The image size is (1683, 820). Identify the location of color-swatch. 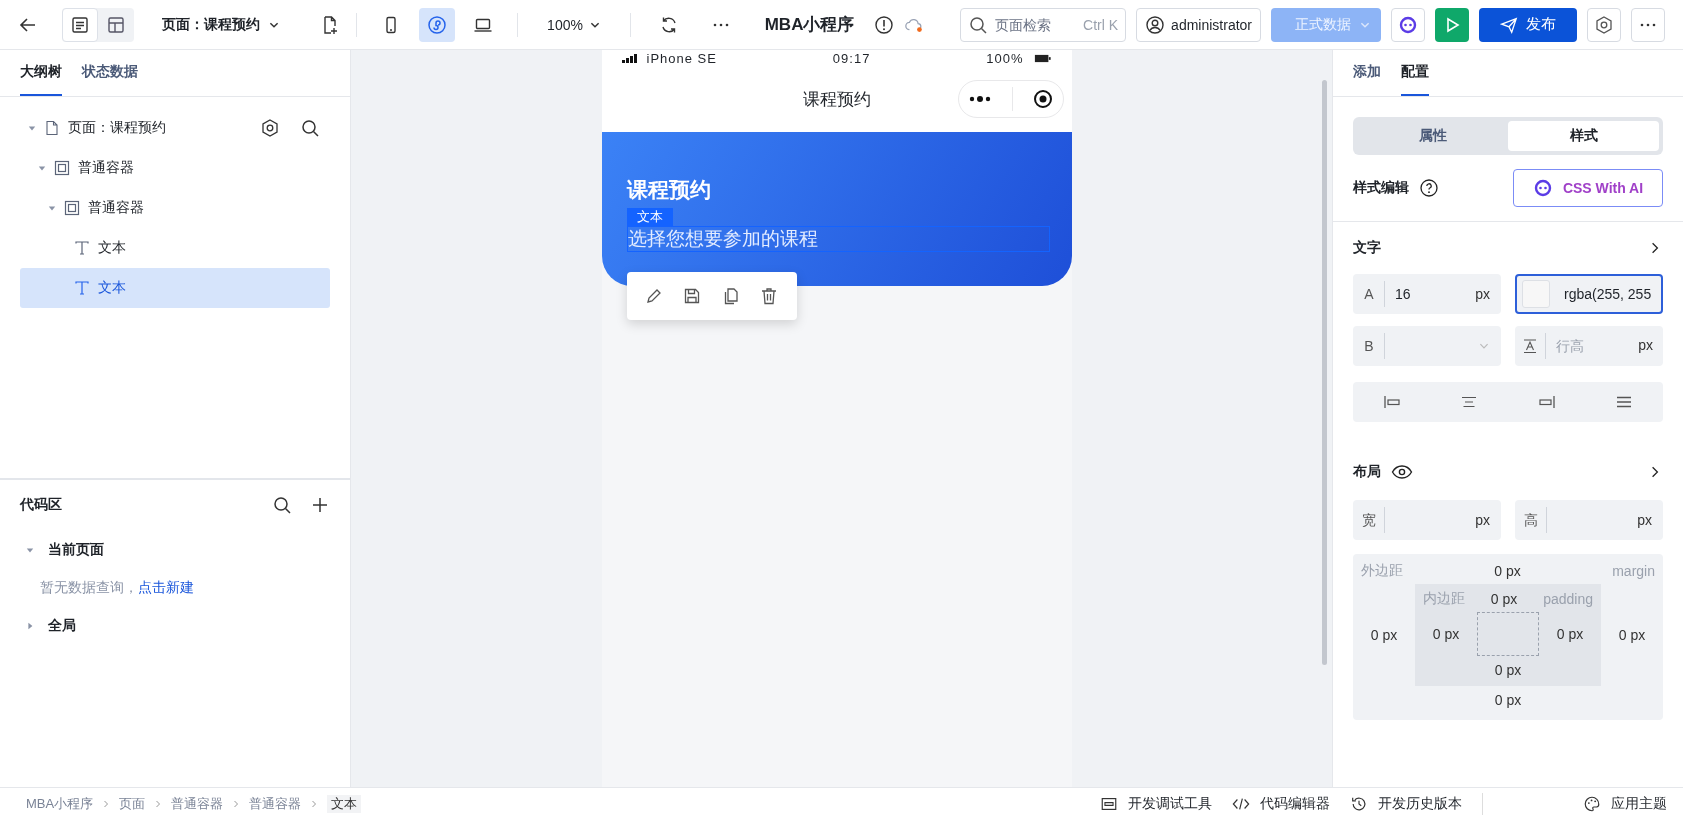
(1536, 294).